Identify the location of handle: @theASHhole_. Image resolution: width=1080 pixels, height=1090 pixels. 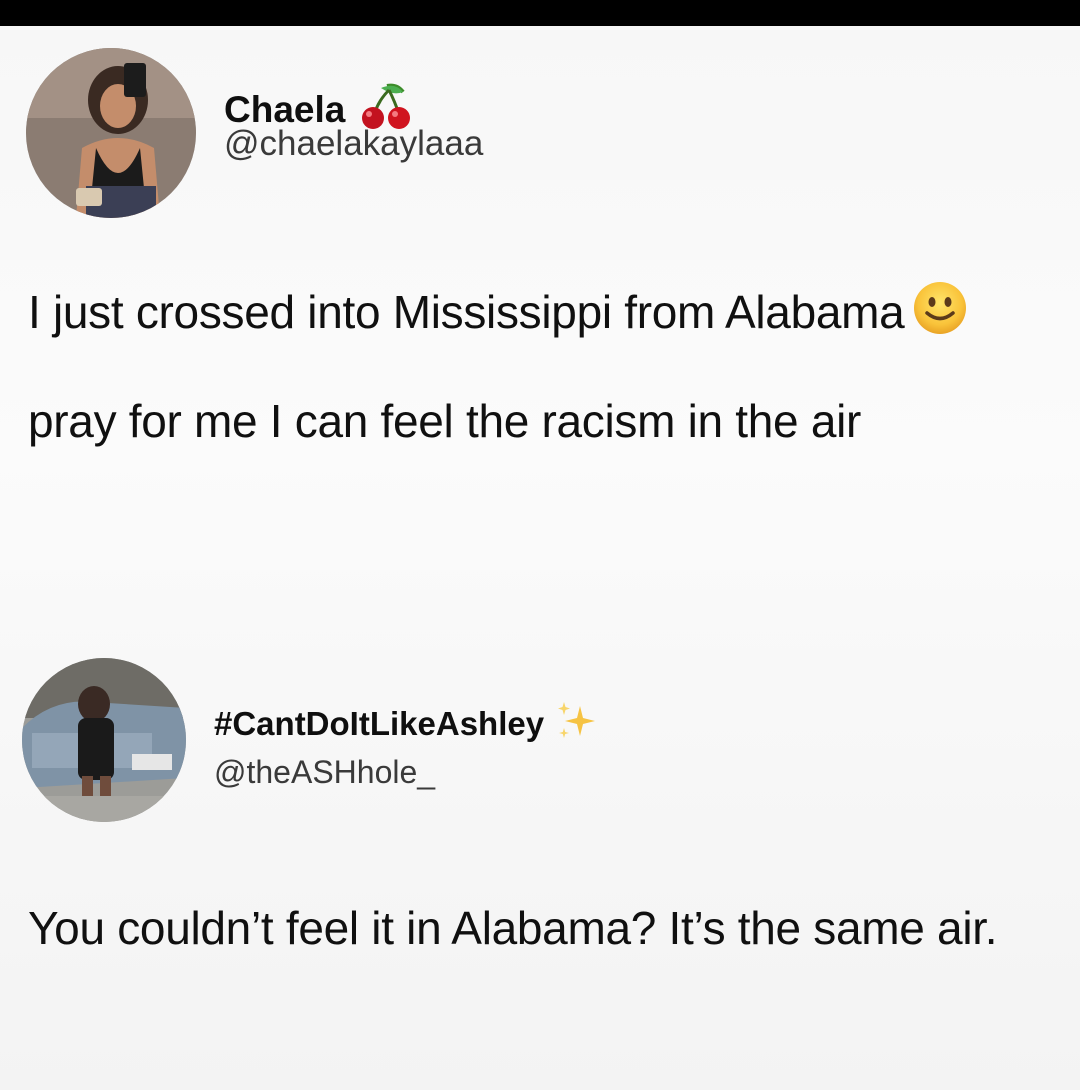
(324, 772).